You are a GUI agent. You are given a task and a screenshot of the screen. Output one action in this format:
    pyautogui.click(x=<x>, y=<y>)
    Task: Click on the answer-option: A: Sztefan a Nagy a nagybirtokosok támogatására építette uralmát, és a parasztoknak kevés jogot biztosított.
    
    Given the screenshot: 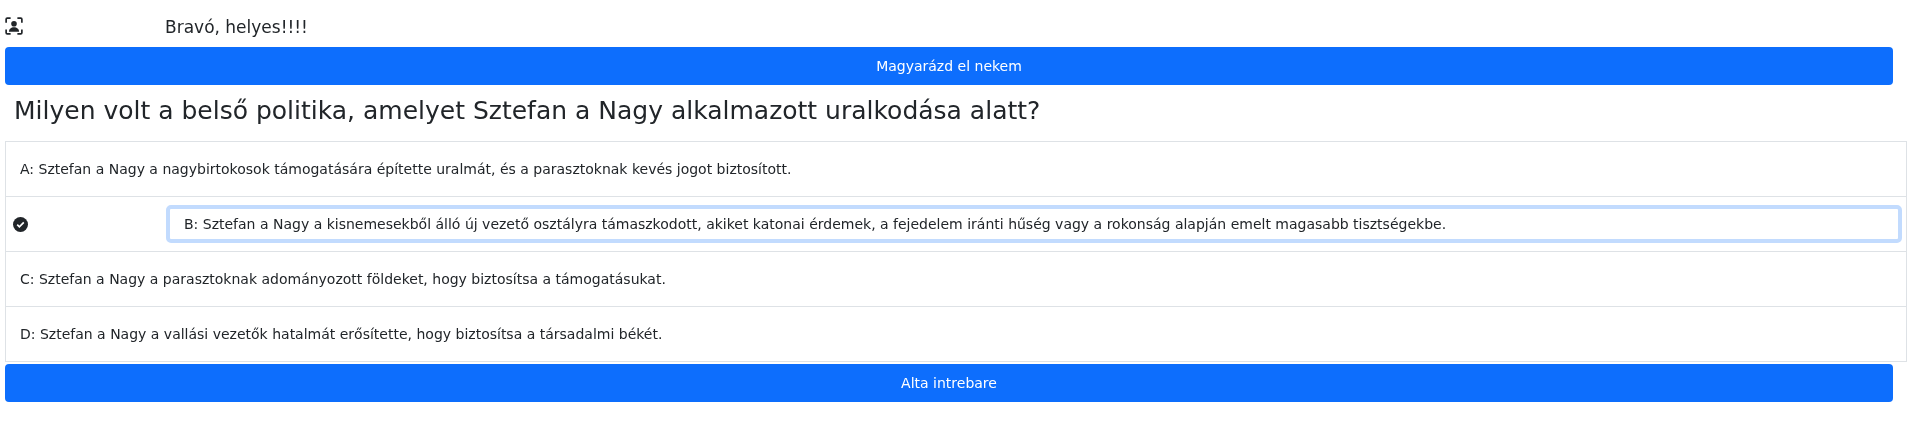 What is the action you would take?
    pyautogui.click(x=956, y=169)
    